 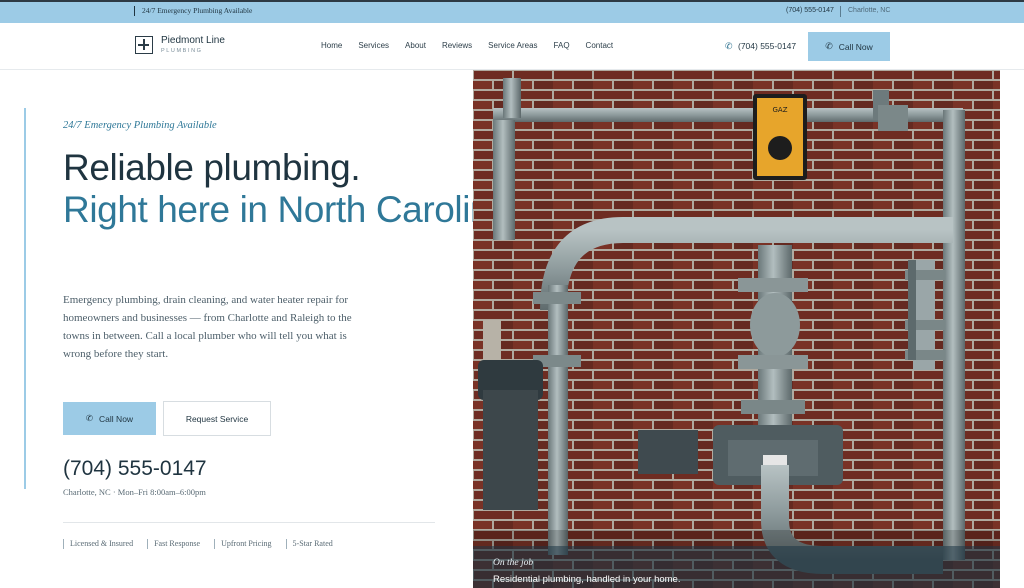 What do you see at coordinates (249, 522) in the screenshot?
I see `hero-divider` at bounding box center [249, 522].